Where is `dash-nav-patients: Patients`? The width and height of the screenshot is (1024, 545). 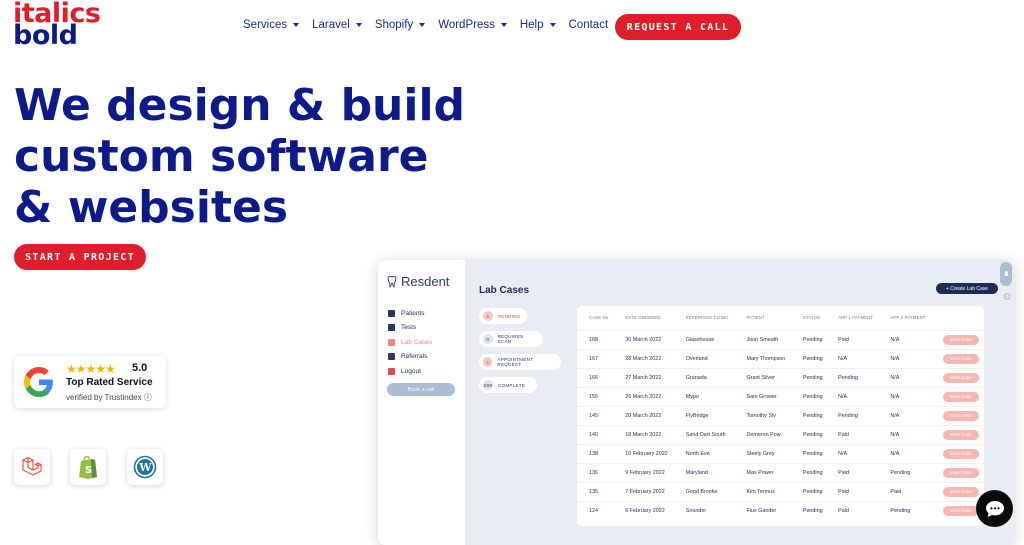
dash-nav-patients: Patients is located at coordinates (410, 313).